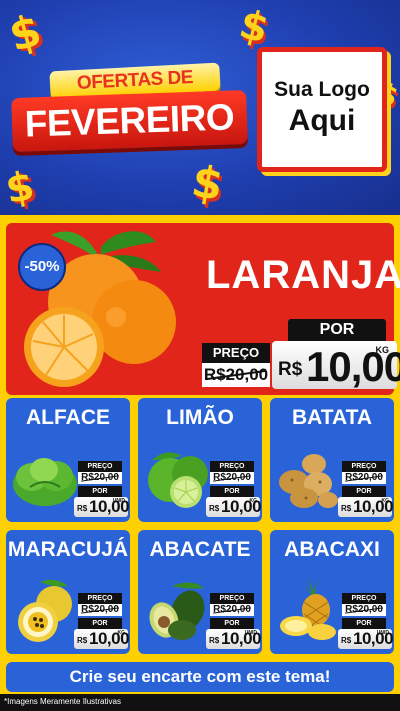 The image size is (400, 711). I want to click on pineapple-icon, so click(308, 608).